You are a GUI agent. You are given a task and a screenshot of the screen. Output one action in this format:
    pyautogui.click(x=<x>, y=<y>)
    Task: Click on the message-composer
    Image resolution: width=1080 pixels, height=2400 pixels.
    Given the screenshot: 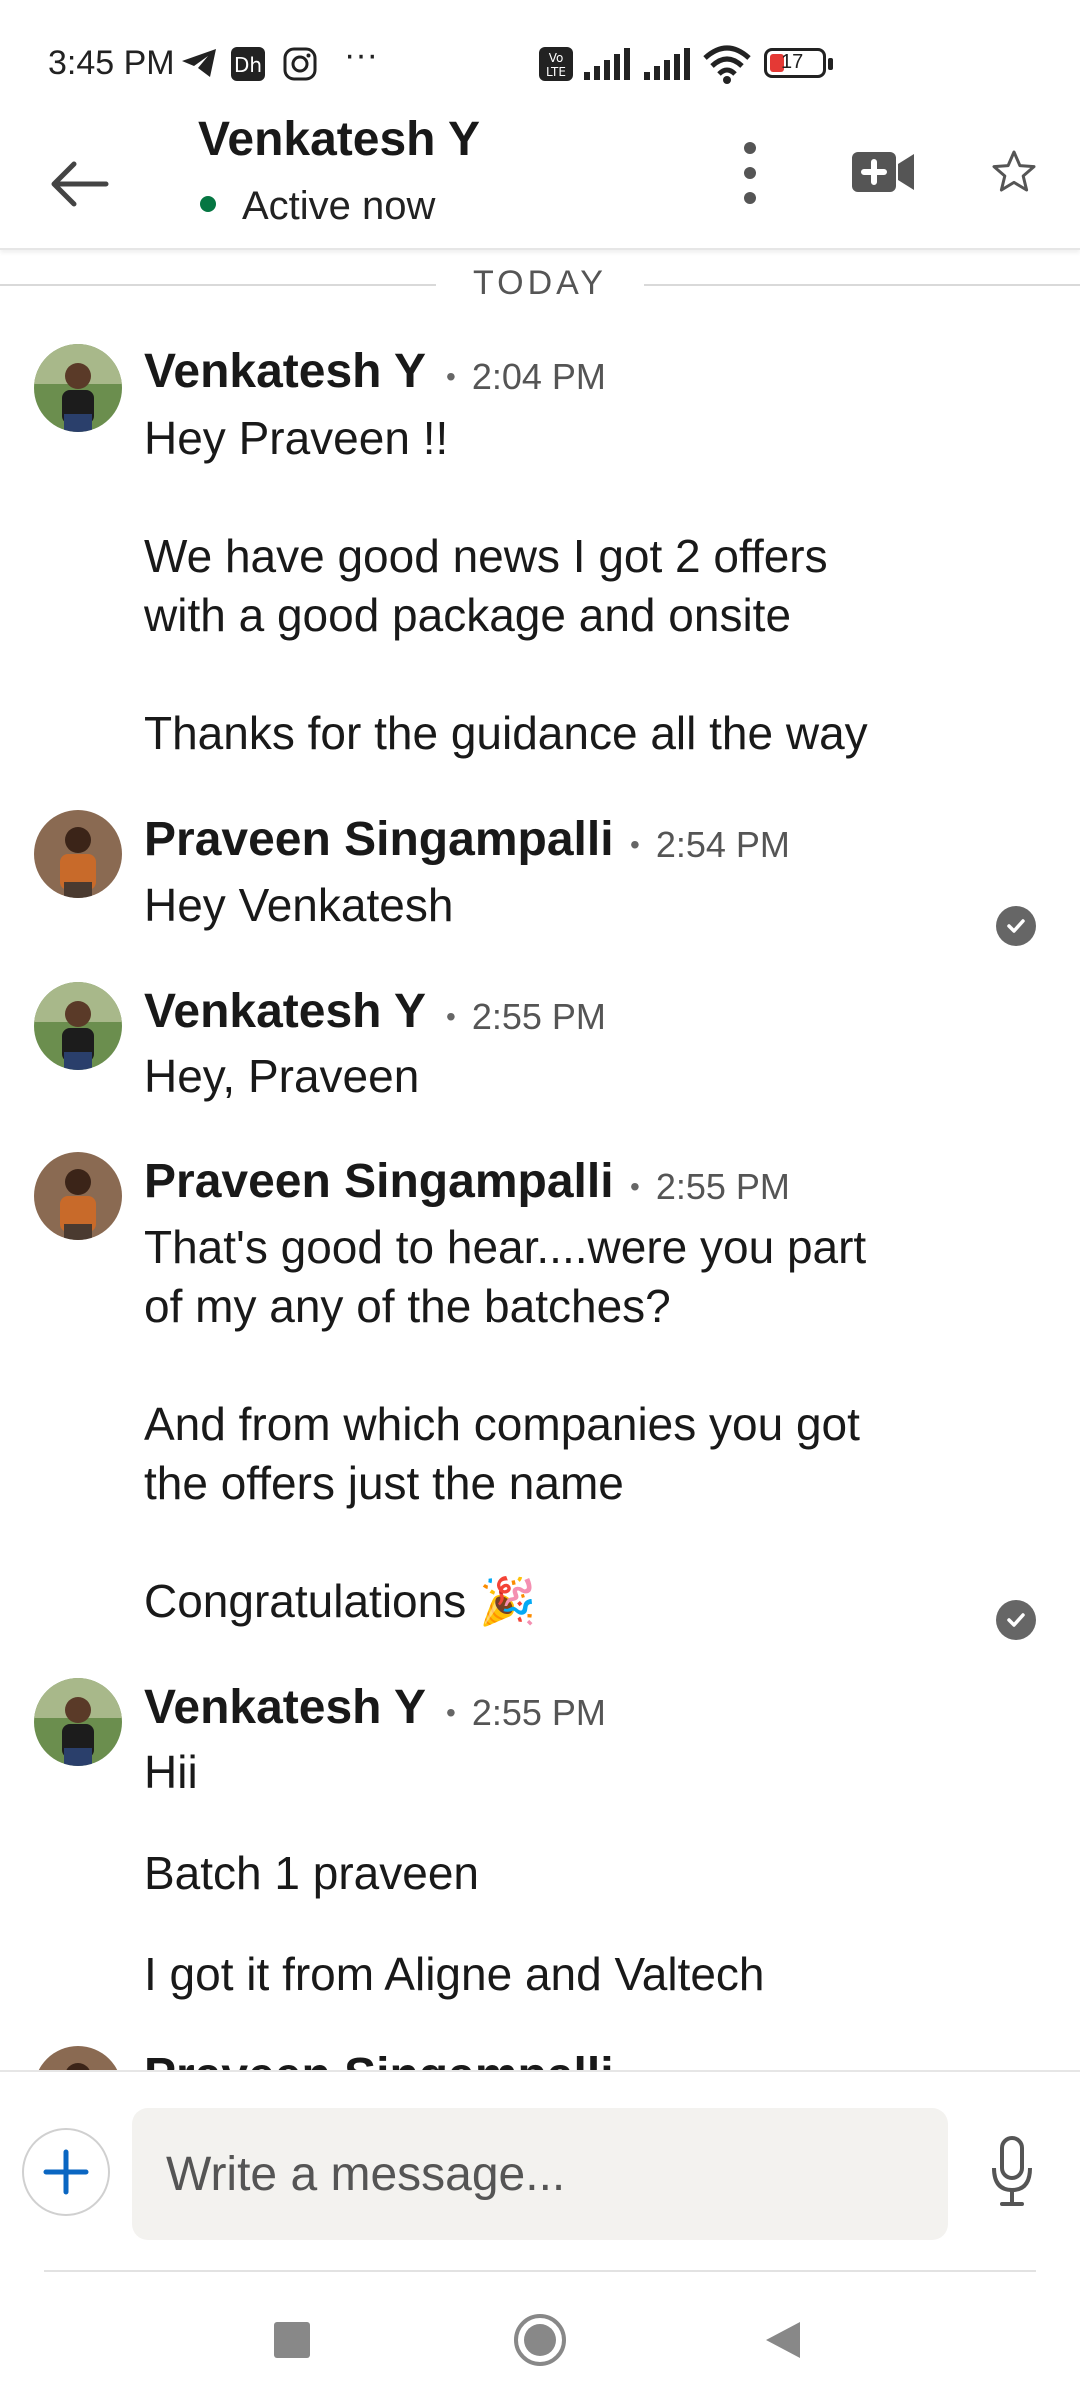 What is the action you would take?
    pyautogui.click(x=540, y=2171)
    